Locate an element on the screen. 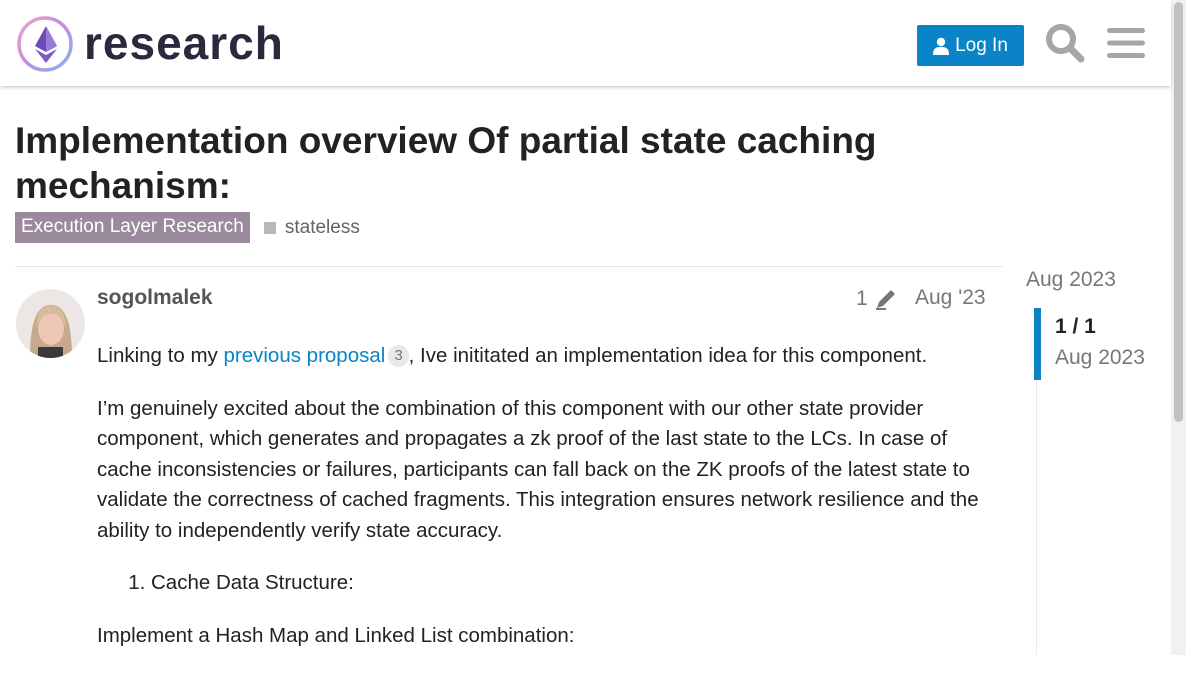 The height and width of the screenshot is (673, 1186). category-badge: Execution Layer Research is located at coordinates (132, 227).